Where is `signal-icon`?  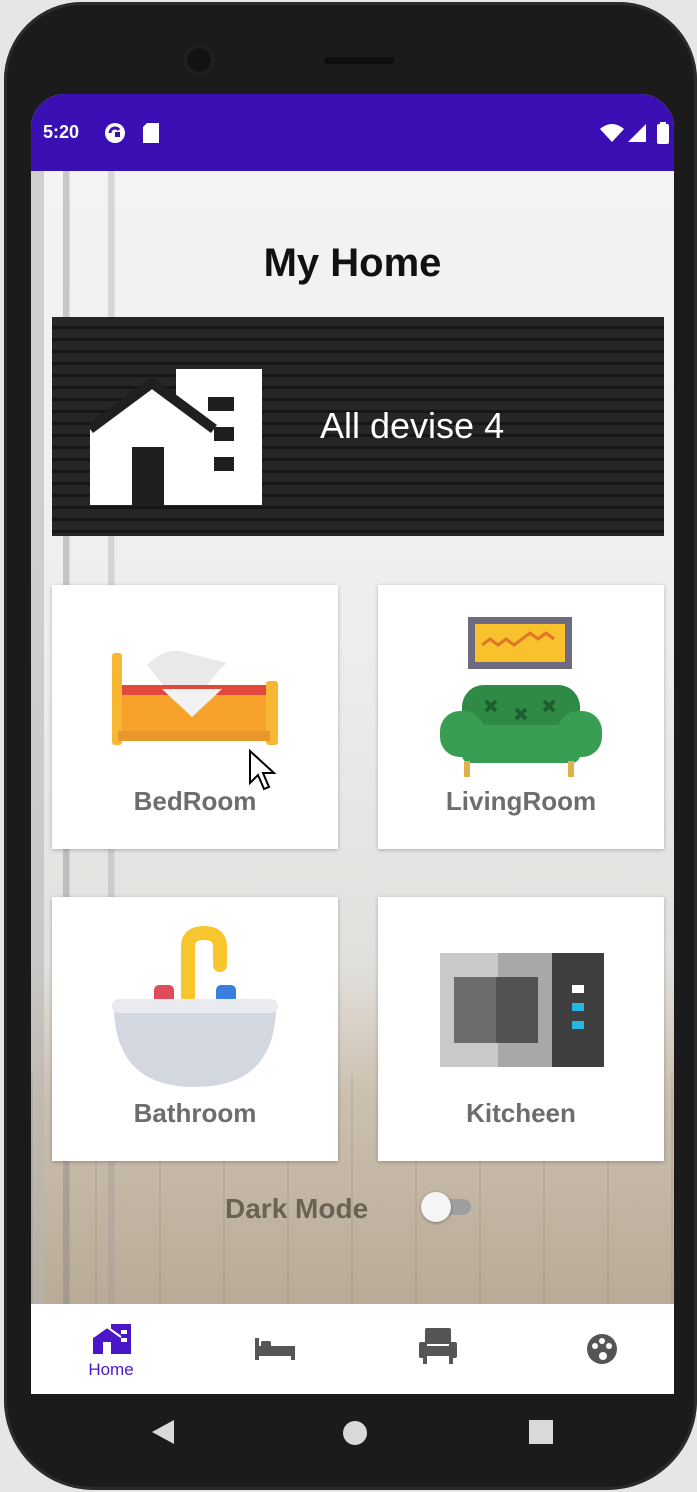
signal-icon is located at coordinates (637, 135).